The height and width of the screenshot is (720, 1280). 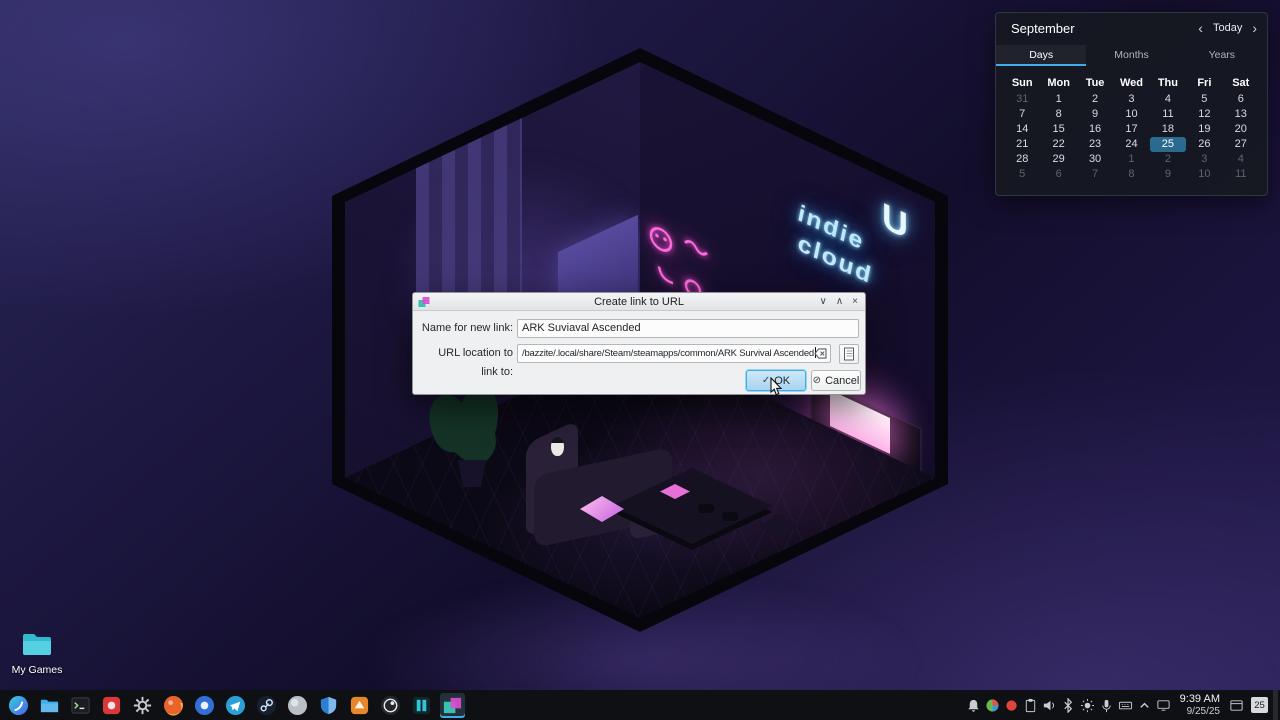 I want to click on day-badge: 25, so click(x=1259, y=705).